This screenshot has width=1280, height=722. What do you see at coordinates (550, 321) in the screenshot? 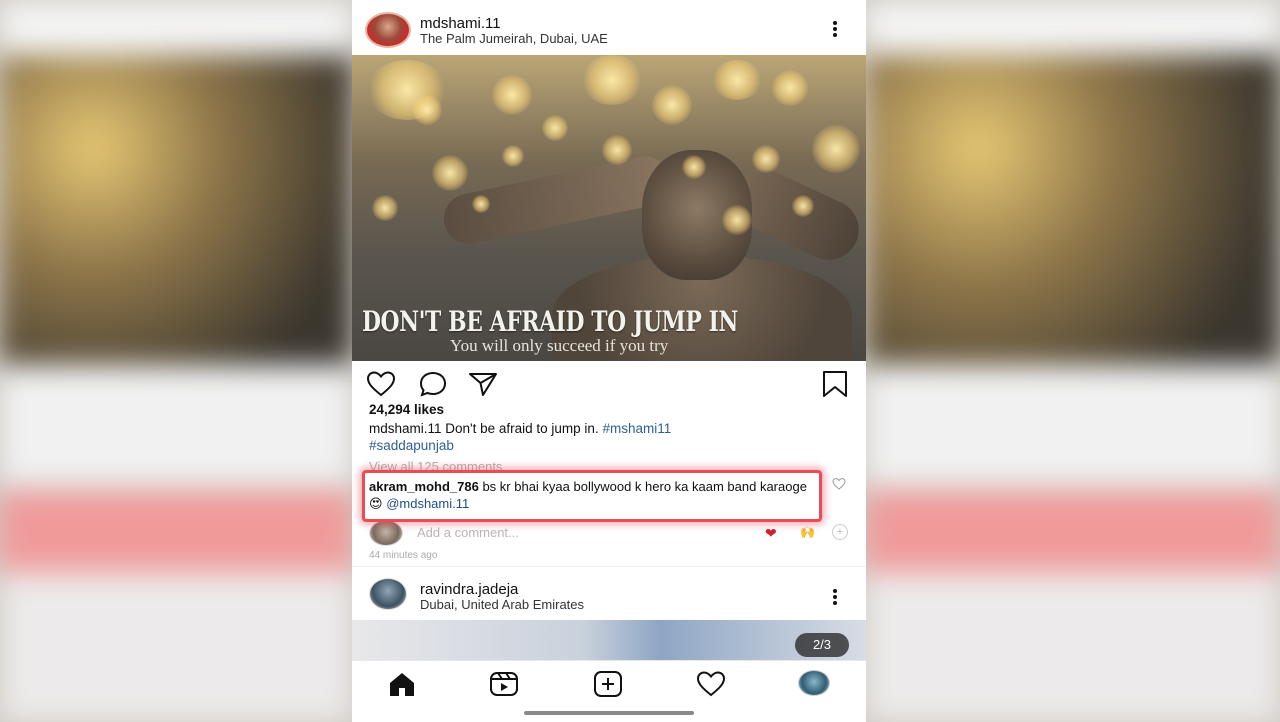
I see `image-headline: DON'T BE AFRAID TO JUMP IN` at bounding box center [550, 321].